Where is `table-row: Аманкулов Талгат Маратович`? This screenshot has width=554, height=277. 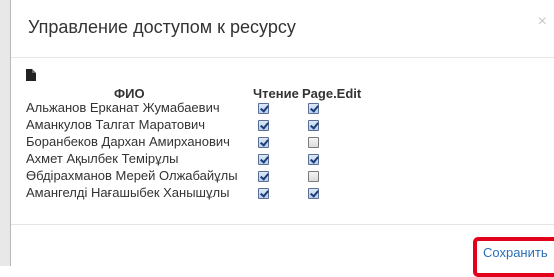 table-row: Аманкулов Талгат Маратович is located at coordinates (206, 125).